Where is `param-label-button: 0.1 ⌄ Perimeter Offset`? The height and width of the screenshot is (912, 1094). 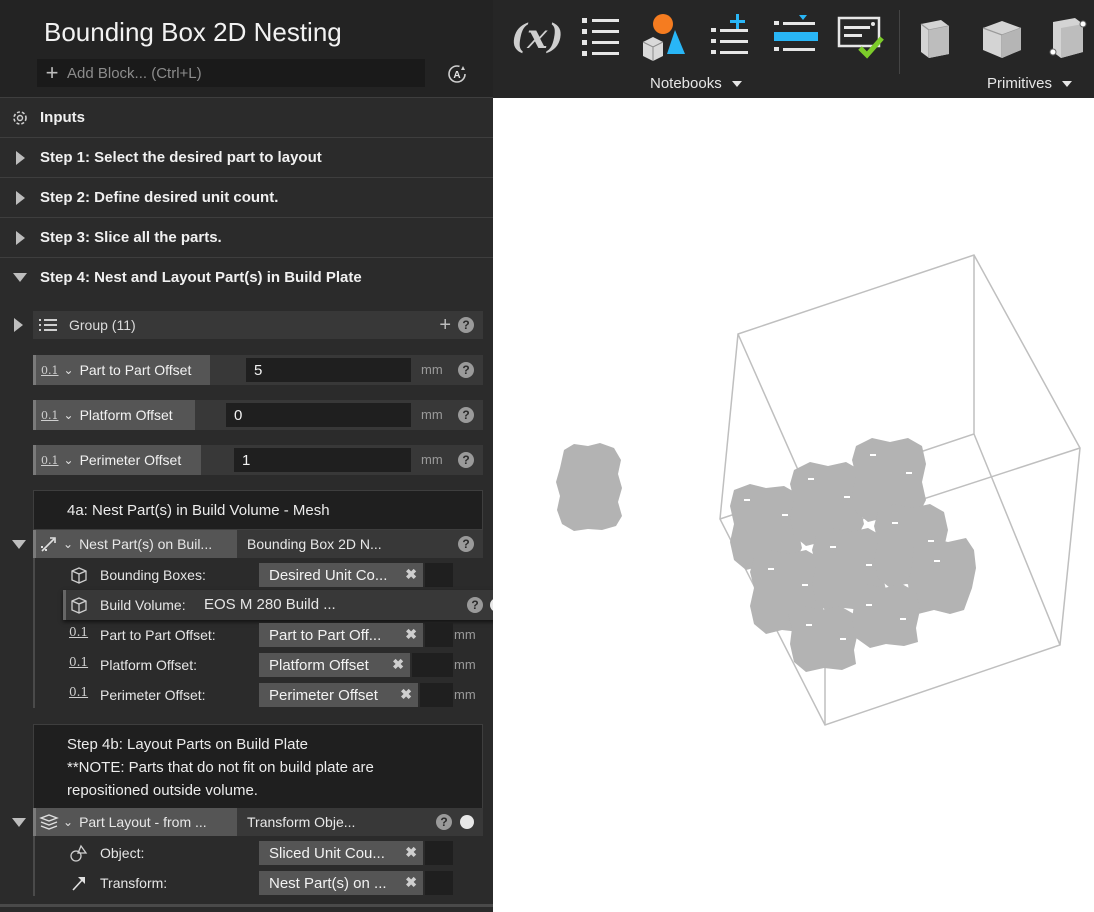
param-label-button: 0.1 ⌄ Perimeter Offset is located at coordinates (117, 460).